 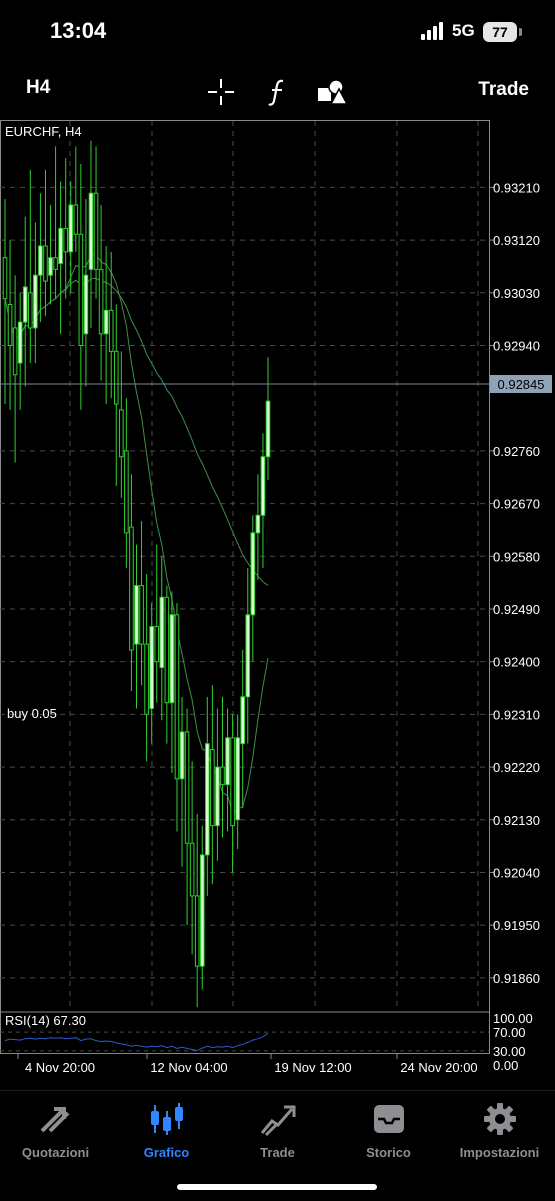 I want to click on rsi-level-label: 100.00, so click(x=513, y=1018).